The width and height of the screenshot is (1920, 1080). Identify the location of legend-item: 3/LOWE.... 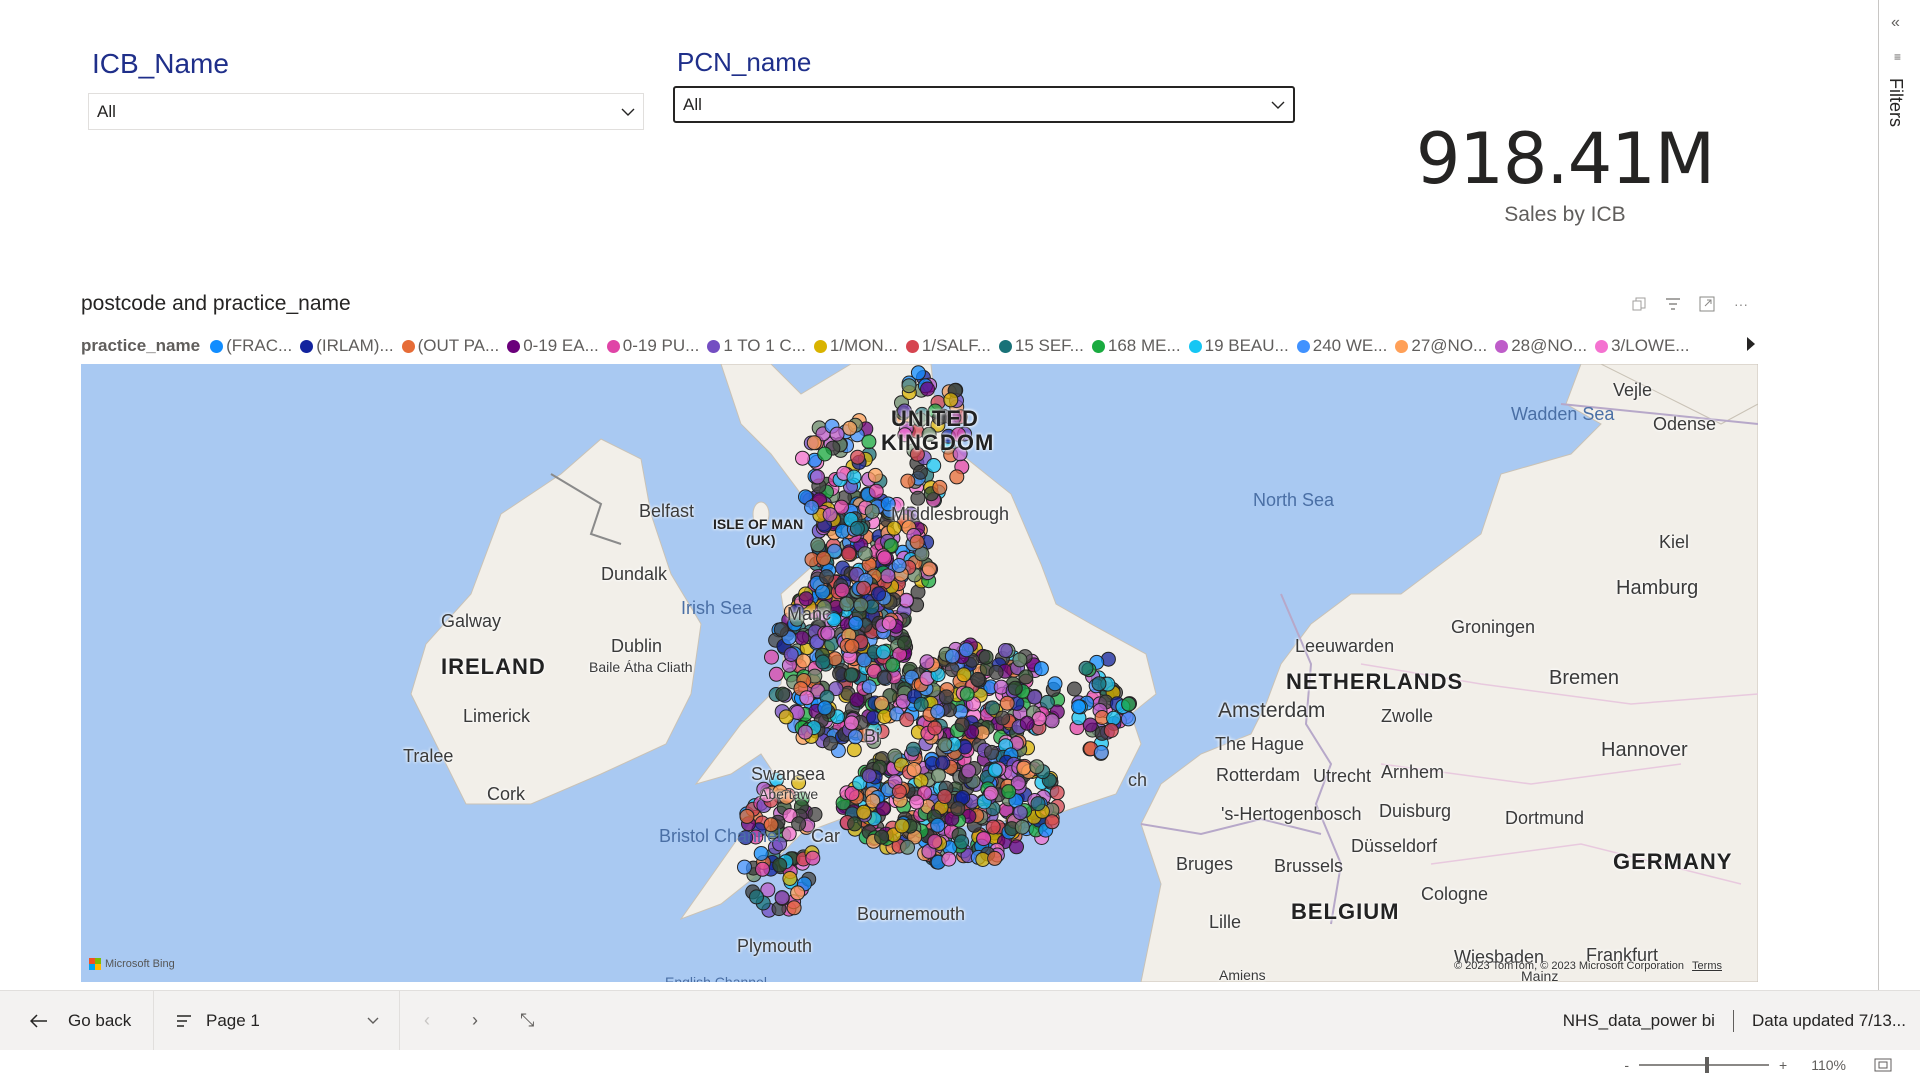
(1642, 346).